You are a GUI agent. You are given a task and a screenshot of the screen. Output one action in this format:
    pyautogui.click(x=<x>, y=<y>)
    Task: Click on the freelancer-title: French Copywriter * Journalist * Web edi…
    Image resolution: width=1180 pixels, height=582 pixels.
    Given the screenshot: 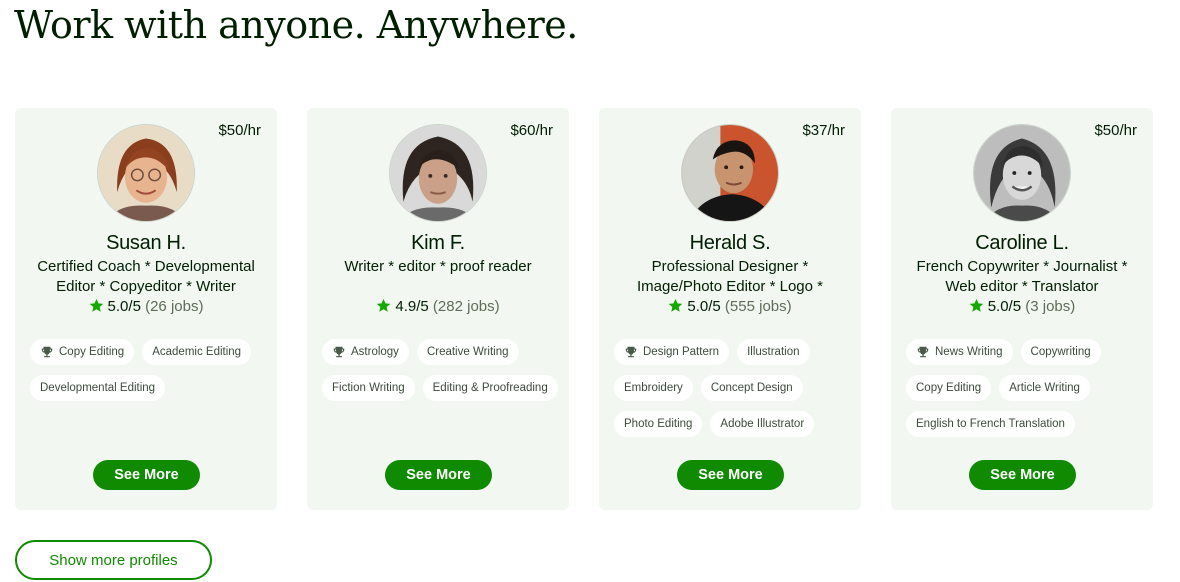 What is the action you would take?
    pyautogui.click(x=1022, y=276)
    